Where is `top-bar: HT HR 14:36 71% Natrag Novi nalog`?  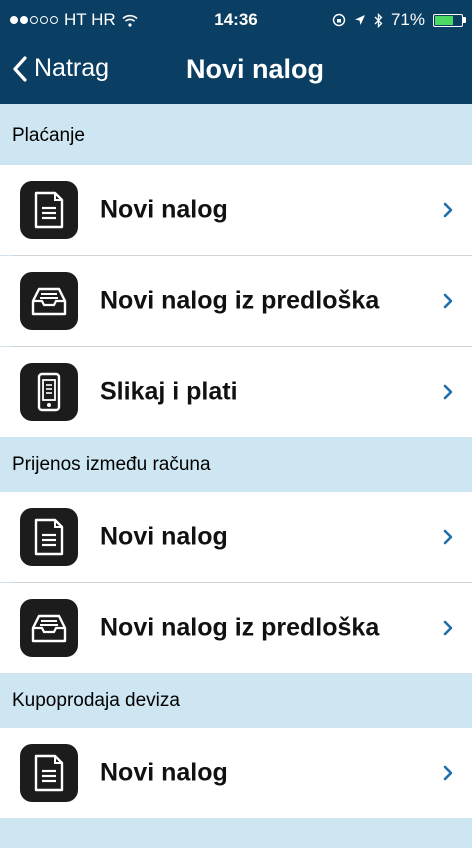
top-bar: HT HR 14:36 71% Natrag Novi nalog is located at coordinates (236, 52).